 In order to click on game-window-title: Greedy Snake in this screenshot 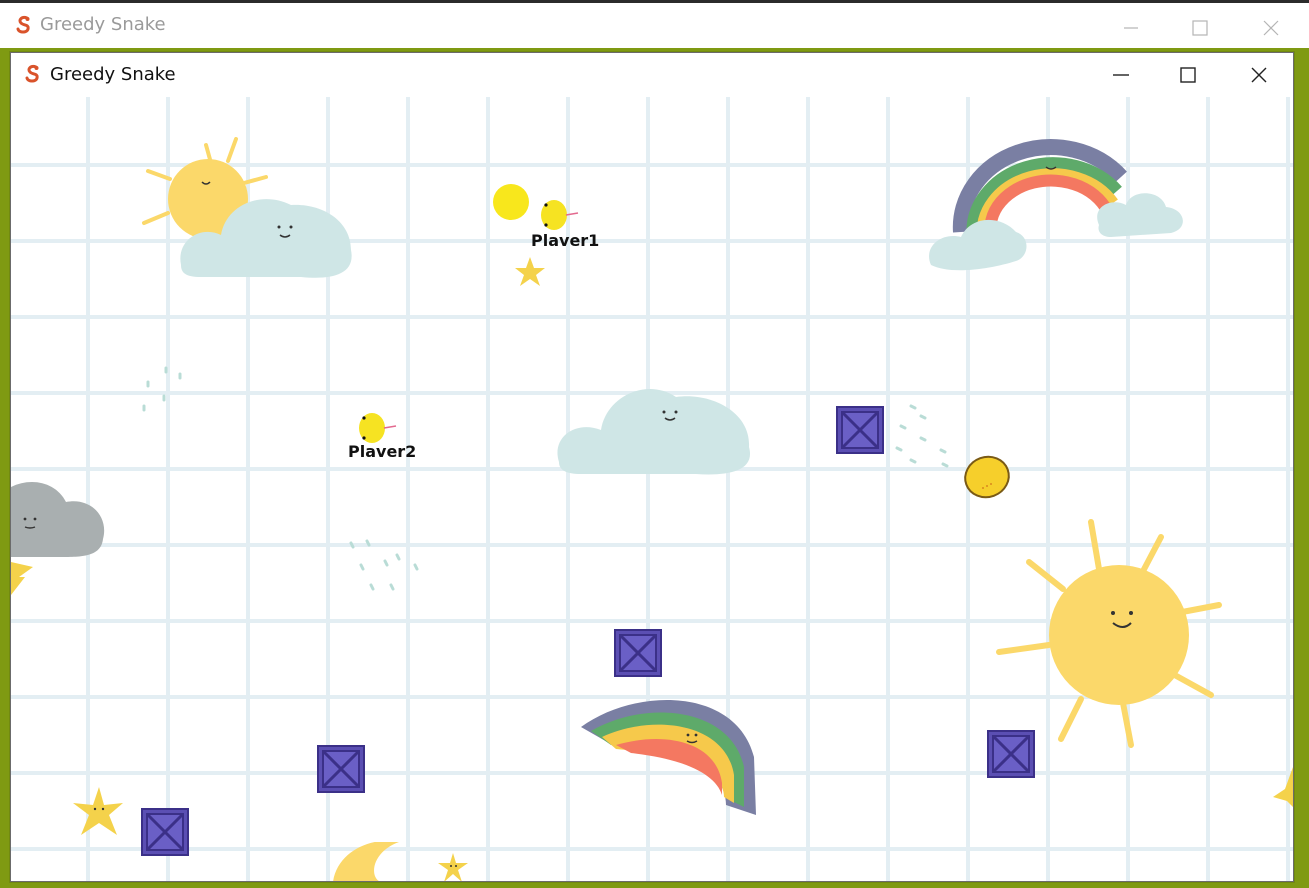, I will do `click(113, 74)`.